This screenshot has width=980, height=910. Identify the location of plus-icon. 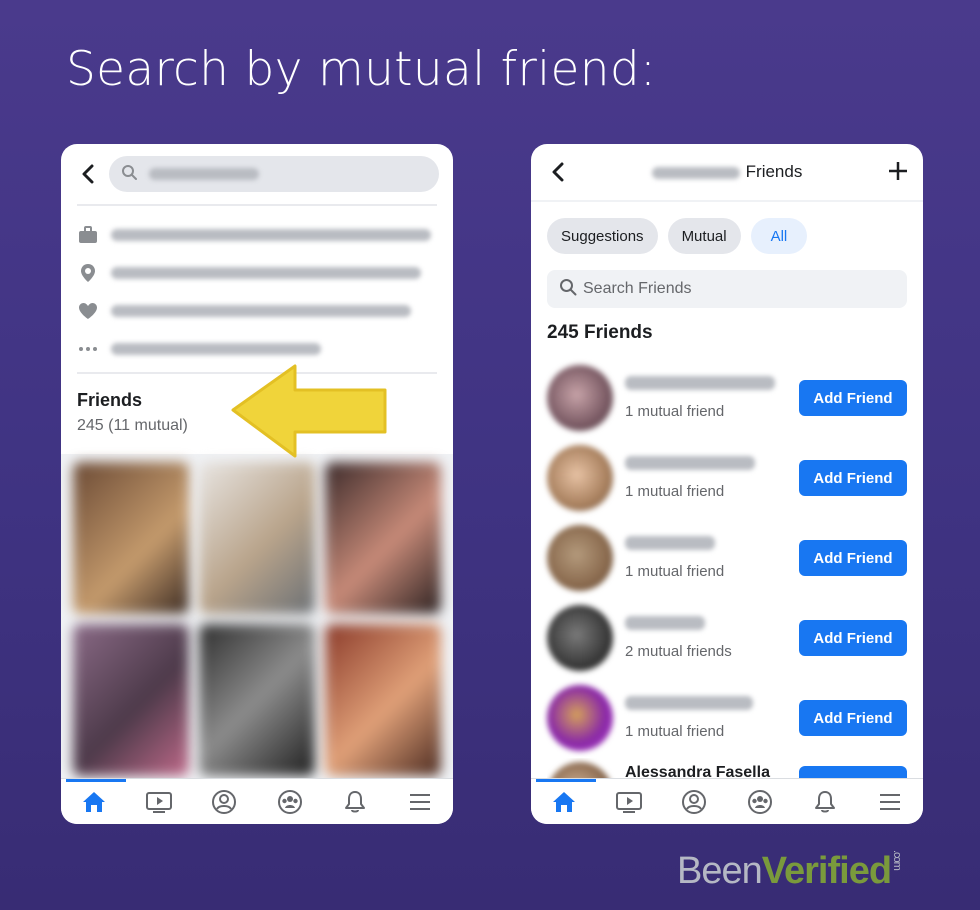
(898, 173).